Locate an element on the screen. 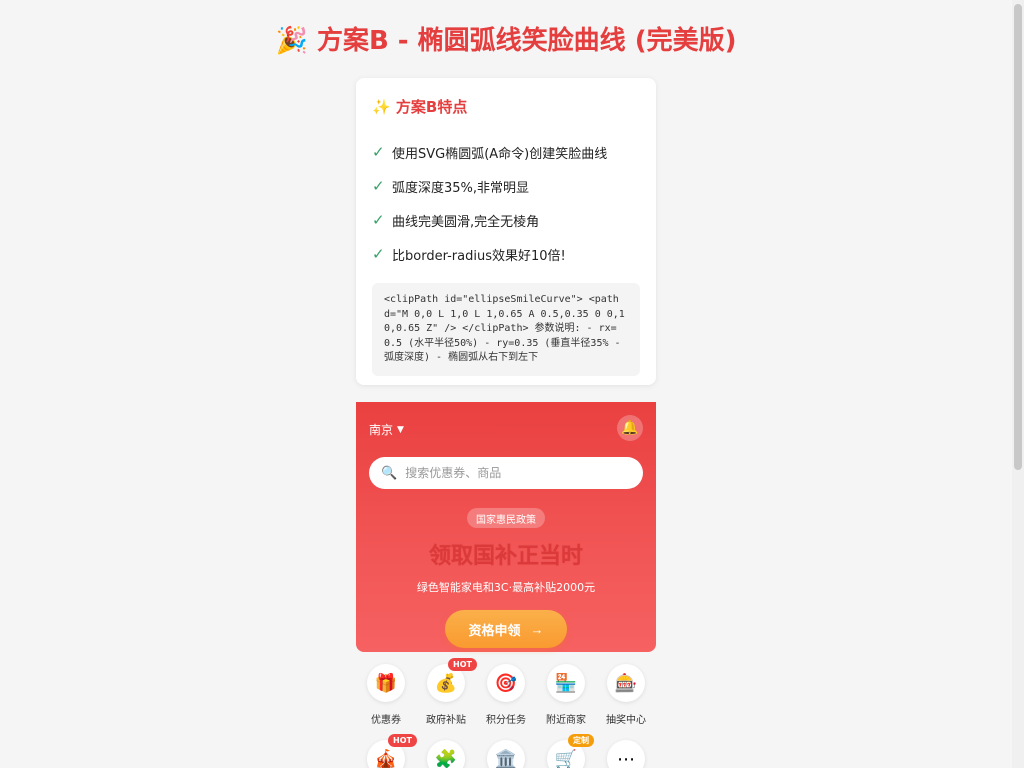  city-selector: 南京 ▼ is located at coordinates (386, 429).